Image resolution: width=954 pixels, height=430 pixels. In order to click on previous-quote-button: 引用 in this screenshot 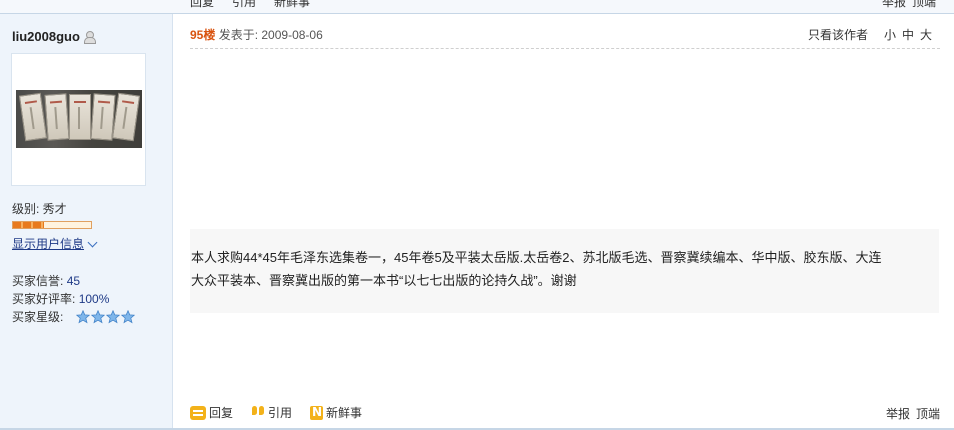, I will do `click(244, 5)`.